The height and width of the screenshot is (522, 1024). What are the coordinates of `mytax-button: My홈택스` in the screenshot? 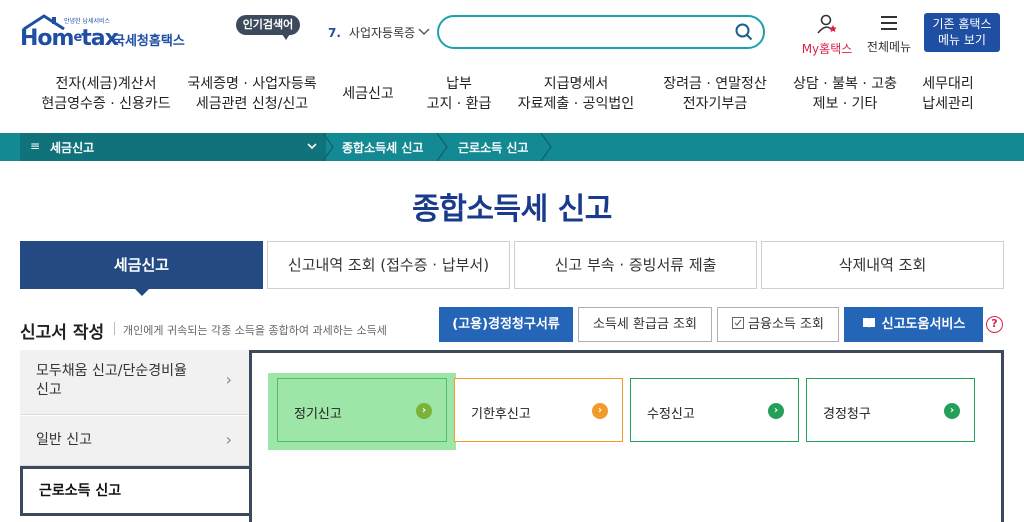 It's located at (827, 35).